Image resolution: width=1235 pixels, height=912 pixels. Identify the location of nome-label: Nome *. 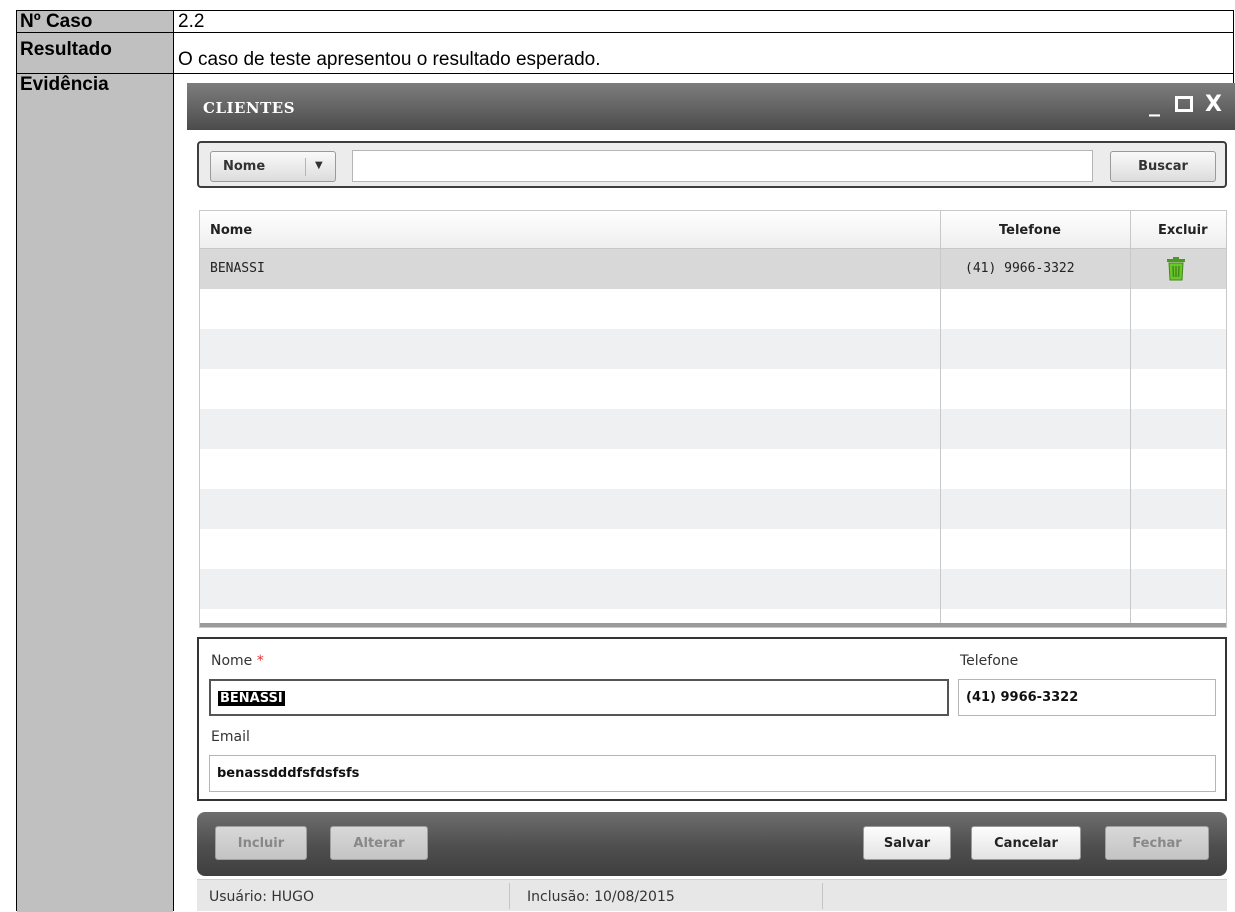
(237, 661).